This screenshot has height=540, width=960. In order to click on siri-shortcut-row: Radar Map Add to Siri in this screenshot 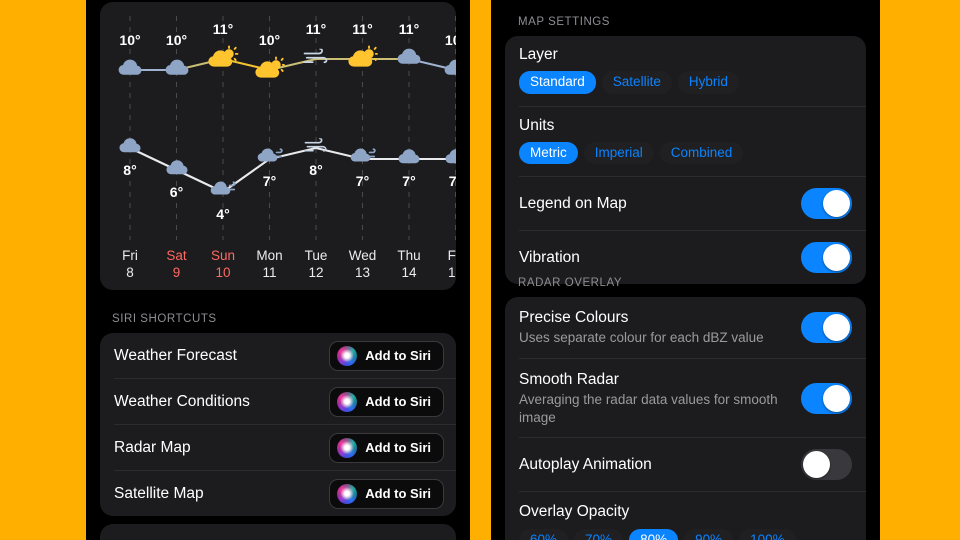, I will do `click(278, 447)`.